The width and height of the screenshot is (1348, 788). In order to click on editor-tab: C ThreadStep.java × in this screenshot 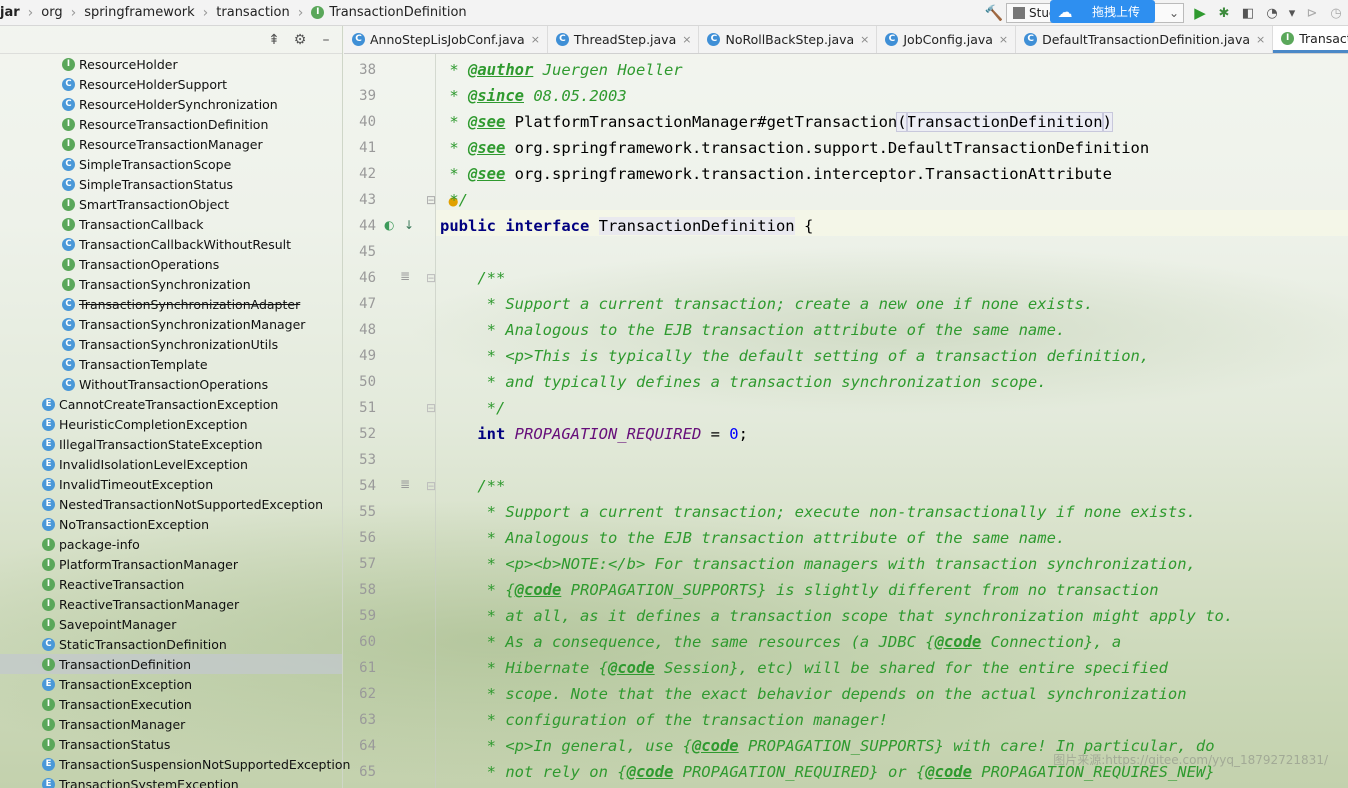, I will do `click(624, 39)`.